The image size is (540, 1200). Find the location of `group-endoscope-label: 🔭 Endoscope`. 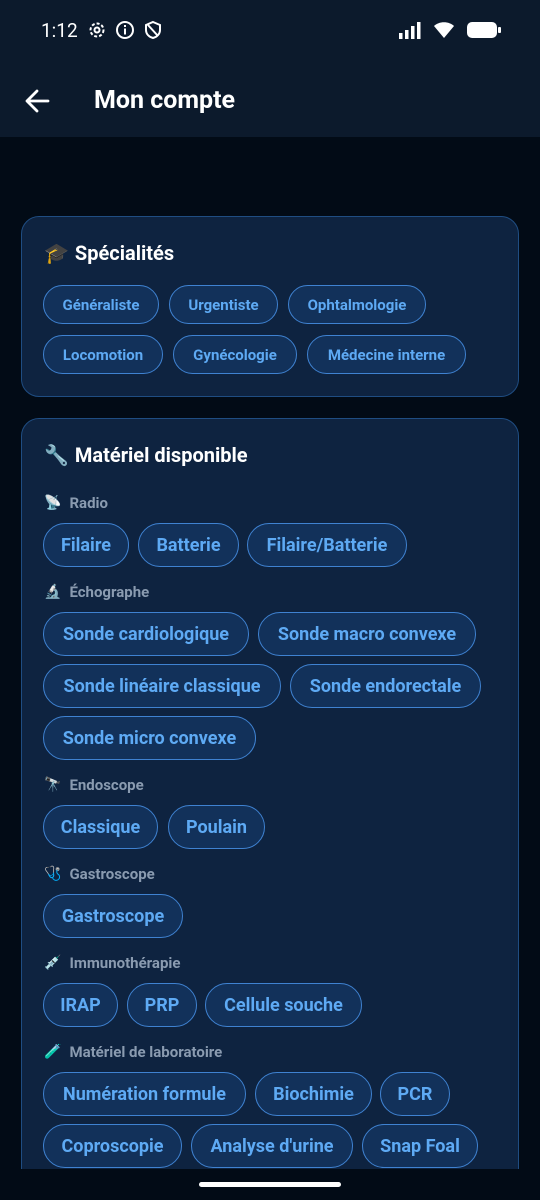

group-endoscope-label: 🔭 Endoscope is located at coordinates (94, 785).